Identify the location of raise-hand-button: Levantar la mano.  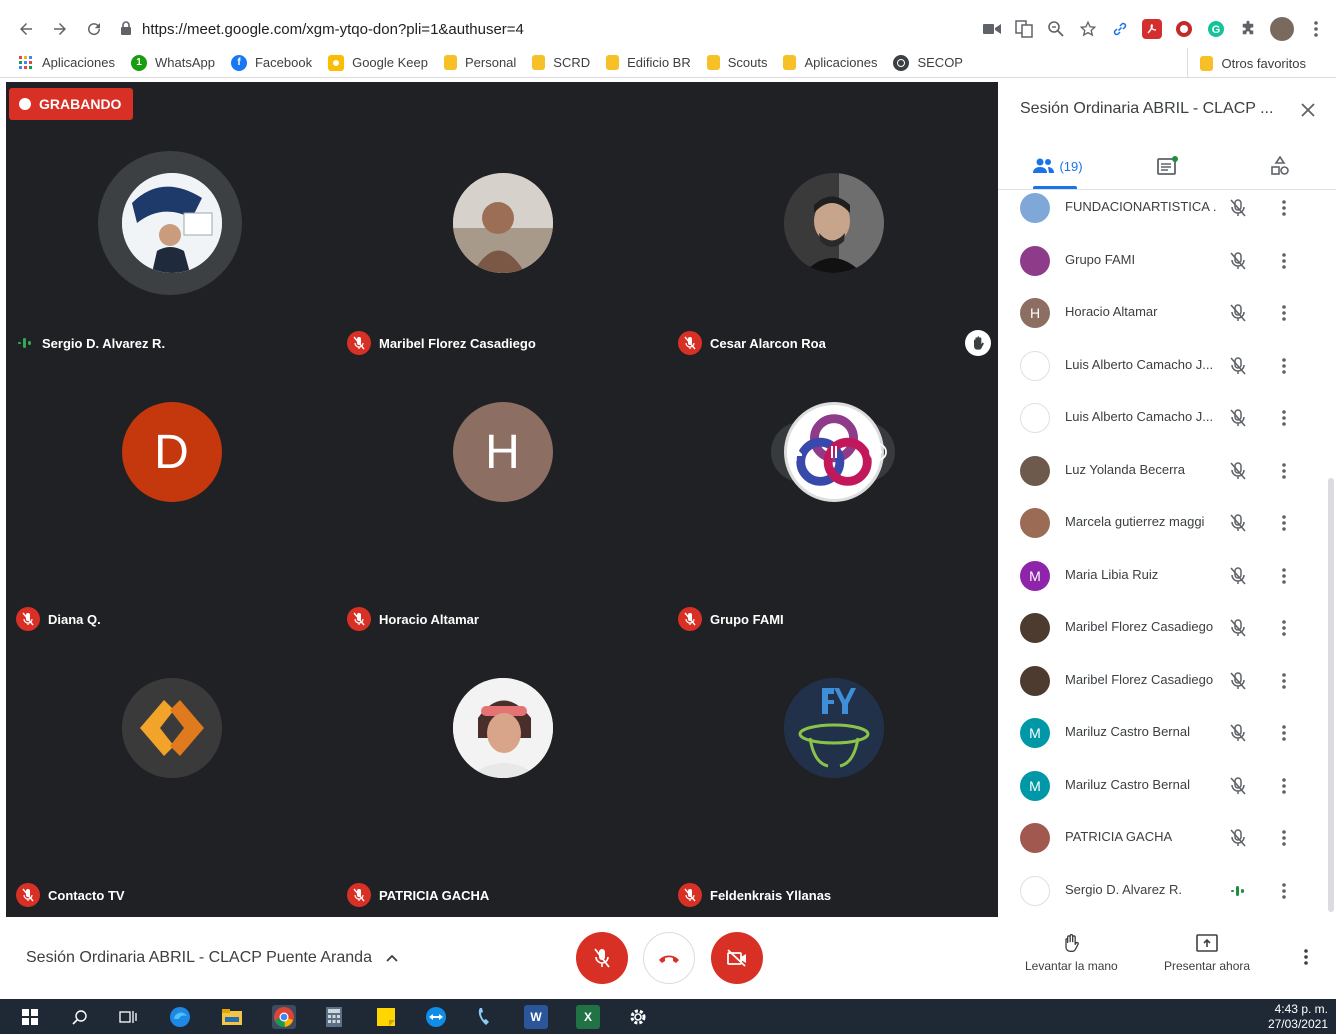
(1071, 952).